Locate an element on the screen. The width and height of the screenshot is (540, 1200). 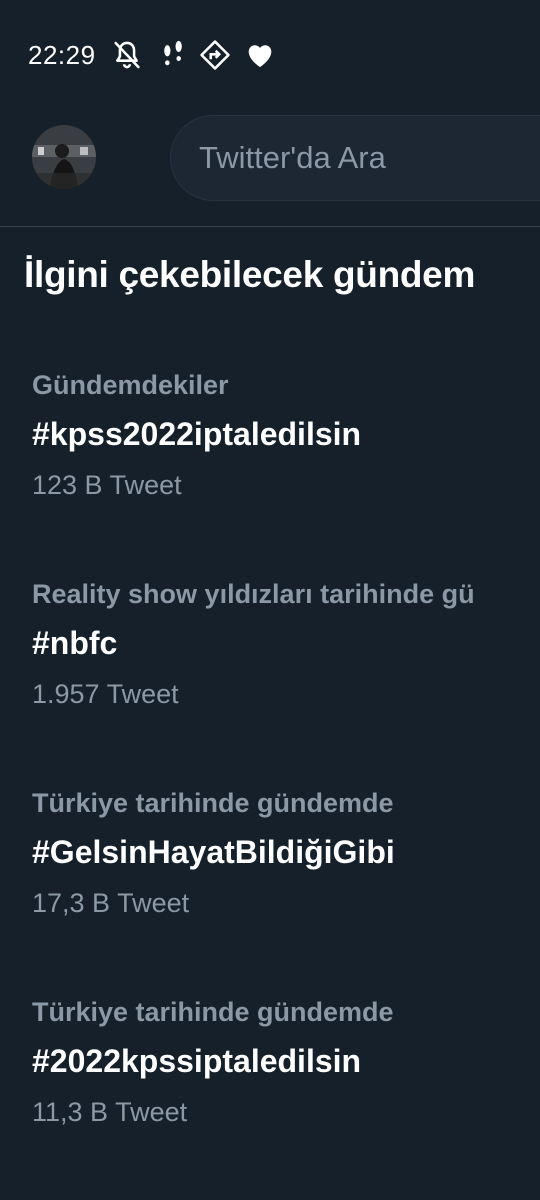
status-time: 22:29 is located at coordinates (62, 55).